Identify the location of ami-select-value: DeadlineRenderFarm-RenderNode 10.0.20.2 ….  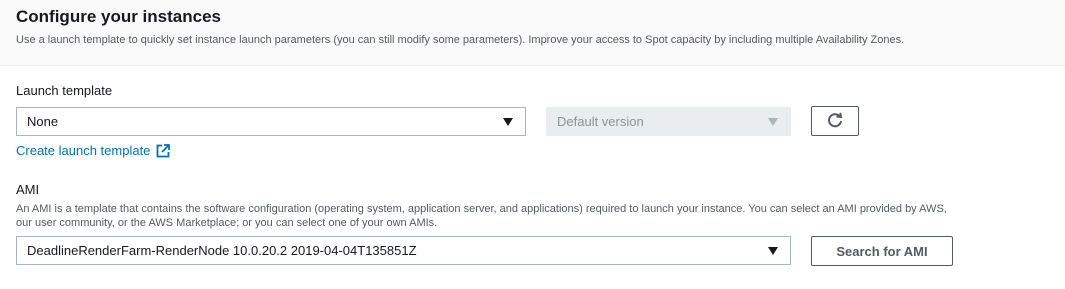
(222, 250).